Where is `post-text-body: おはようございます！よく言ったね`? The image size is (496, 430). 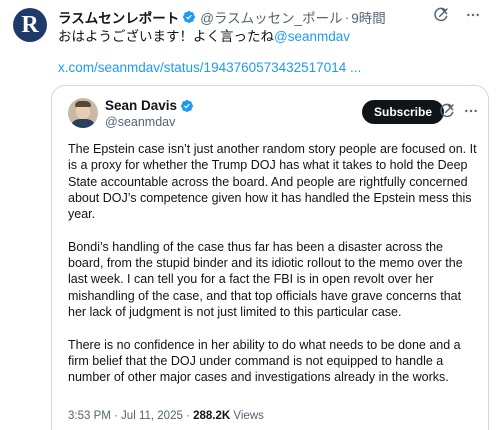
post-text-body: おはようございます！よく言ったね is located at coordinates (166, 36).